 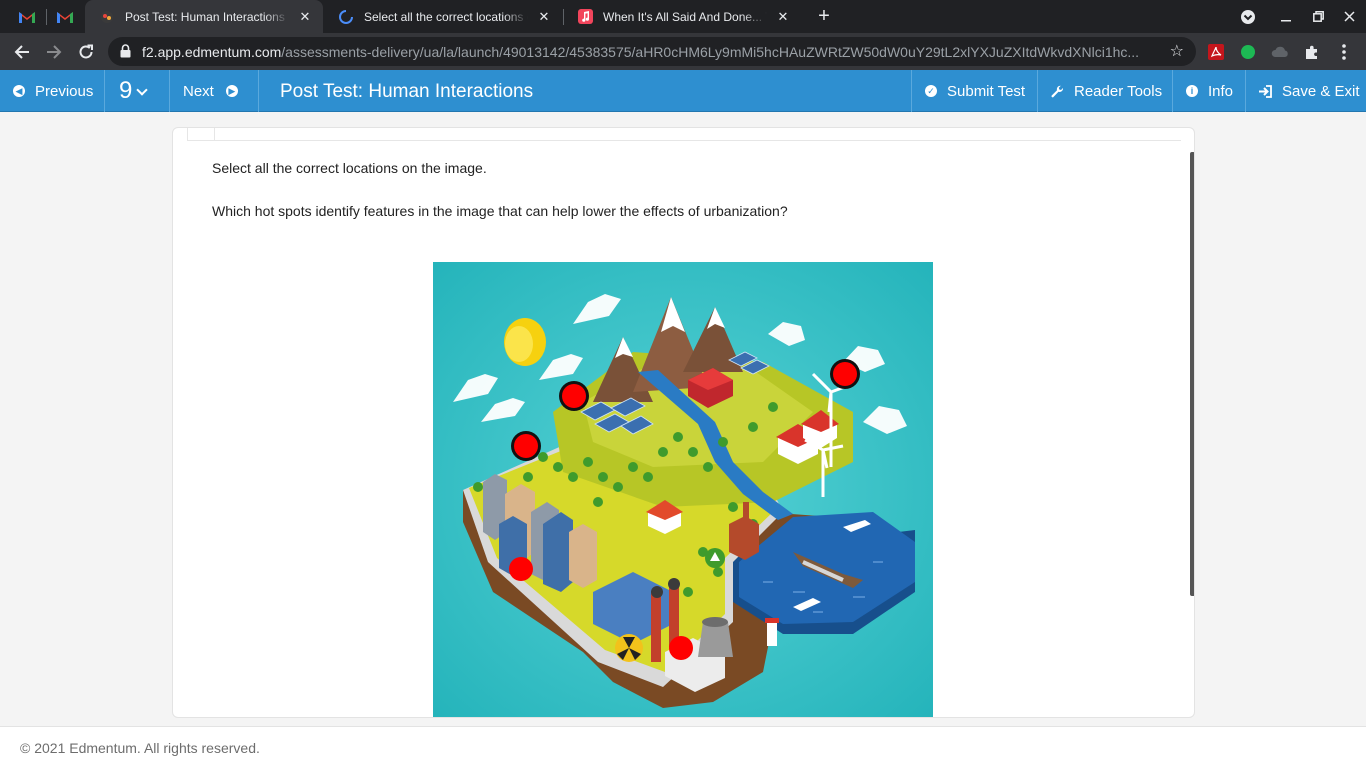 What do you see at coordinates (1286, 16) in the screenshot?
I see `minimize-button` at bounding box center [1286, 16].